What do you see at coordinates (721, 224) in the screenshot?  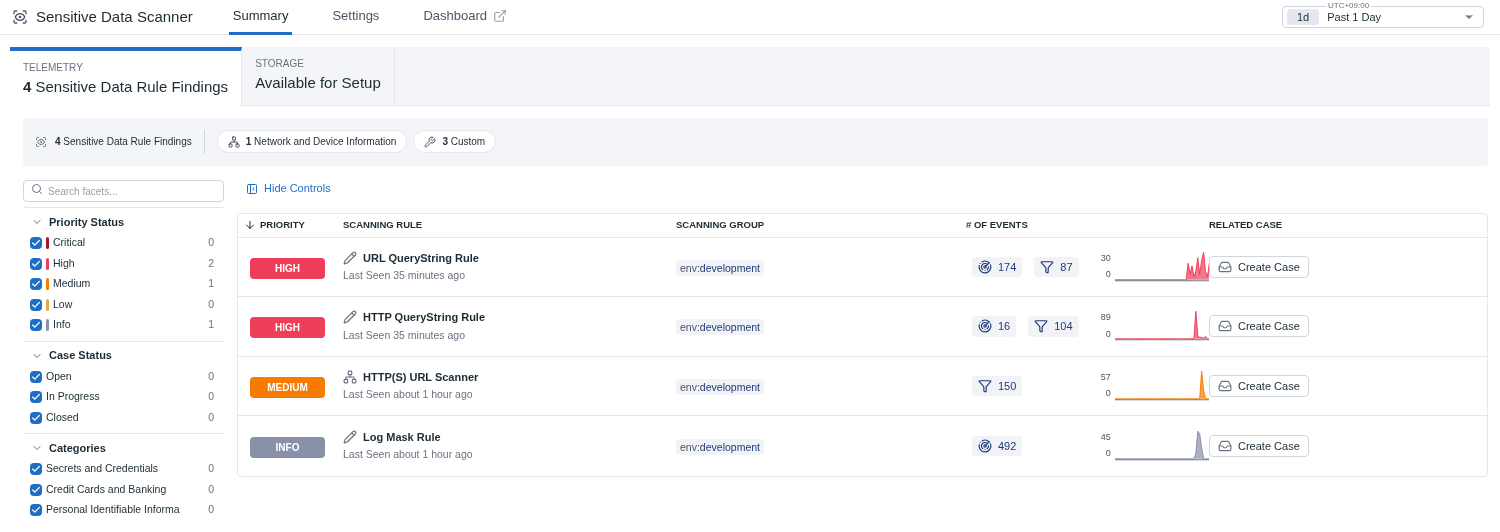 I see `column-header: SCANNING GROUP` at bounding box center [721, 224].